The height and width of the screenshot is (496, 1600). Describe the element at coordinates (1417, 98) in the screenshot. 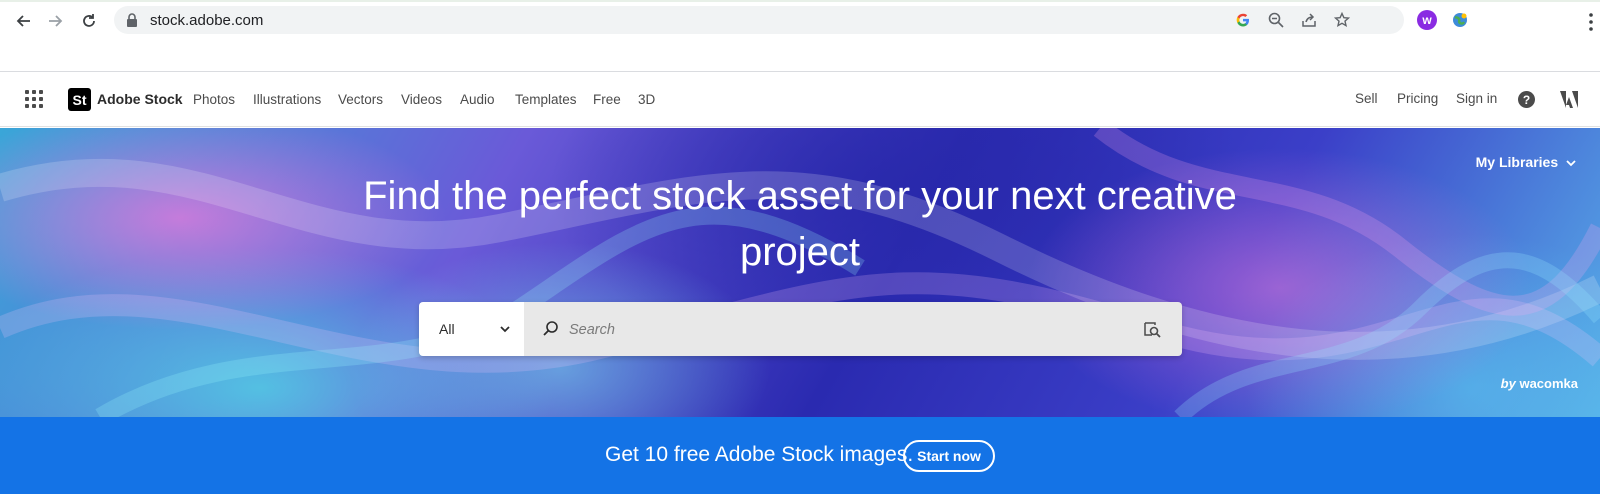

I see `pricing-link: Pricing` at that location.